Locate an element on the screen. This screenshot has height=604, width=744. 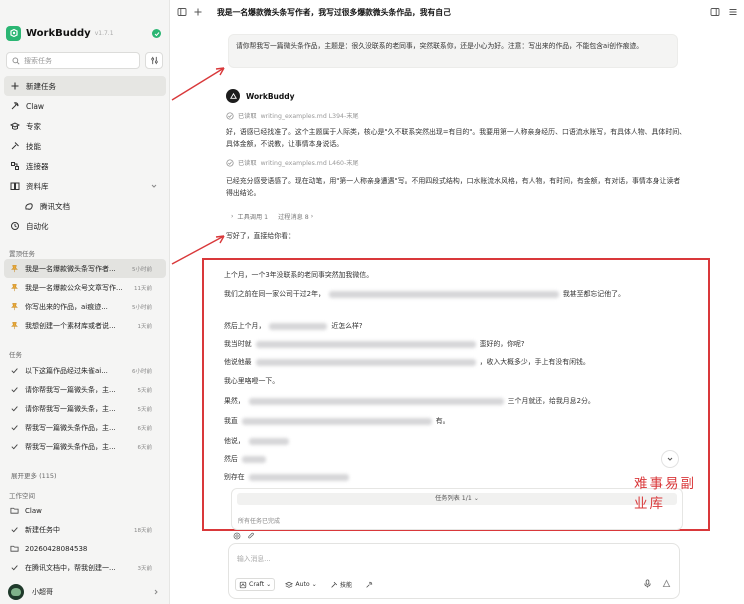
workspace-item: 20260428084538 is located at coordinates (85, 548).